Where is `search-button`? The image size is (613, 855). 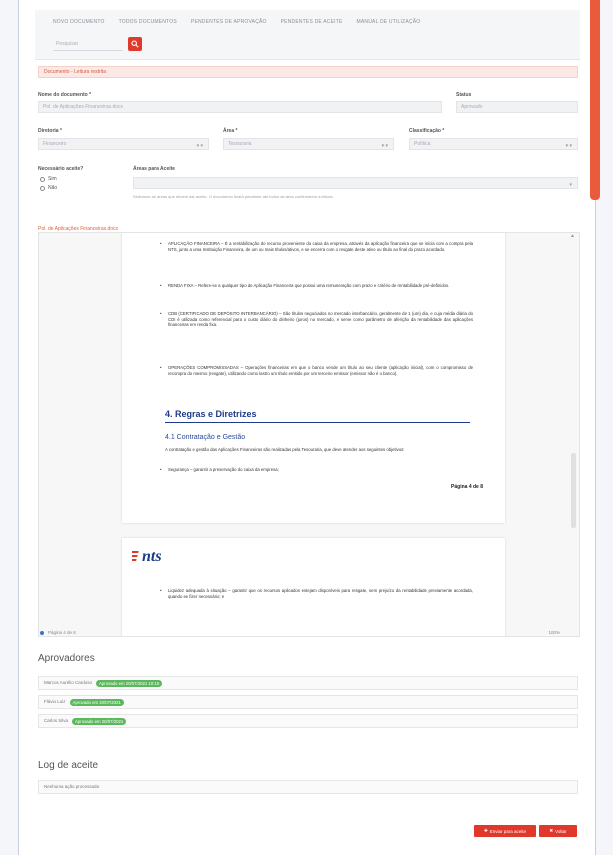
search-button is located at coordinates (135, 44).